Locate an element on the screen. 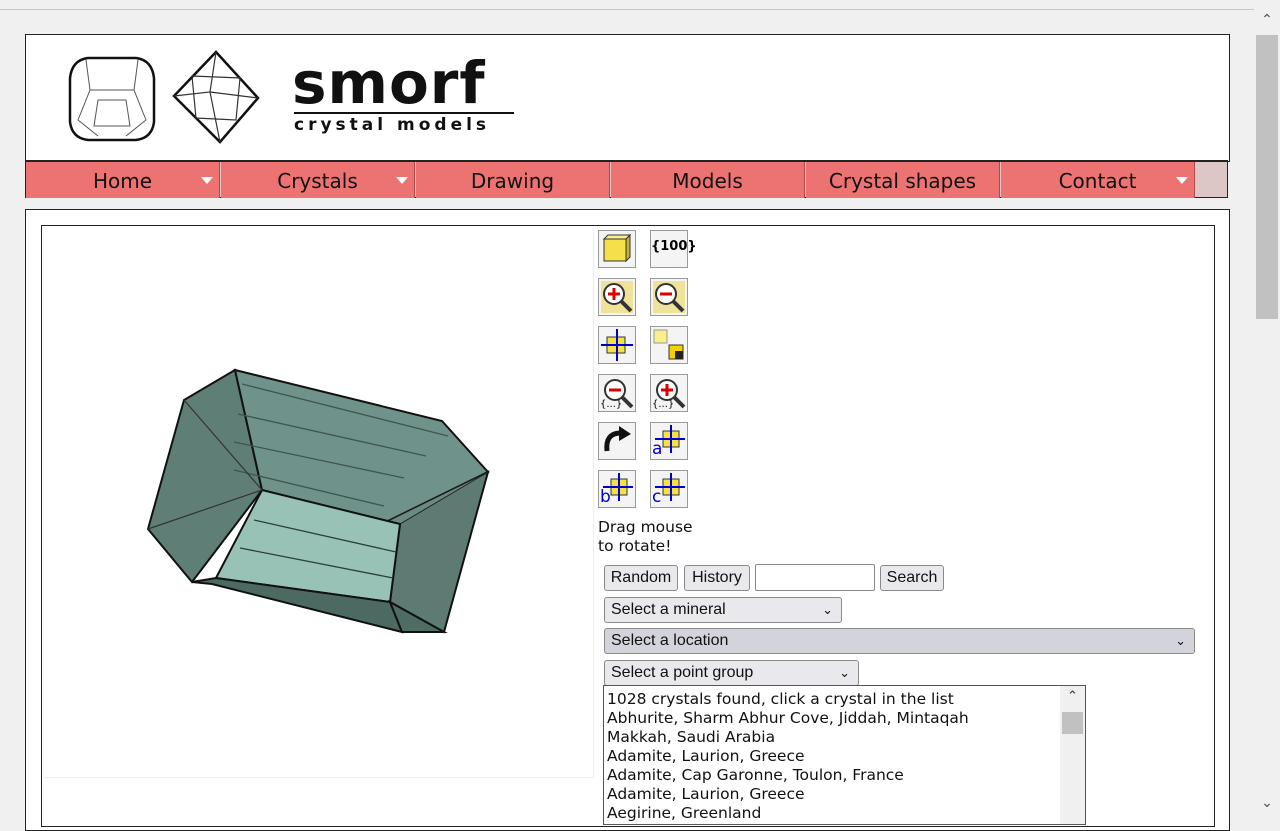  nav-item-home: Home is located at coordinates (123, 180).